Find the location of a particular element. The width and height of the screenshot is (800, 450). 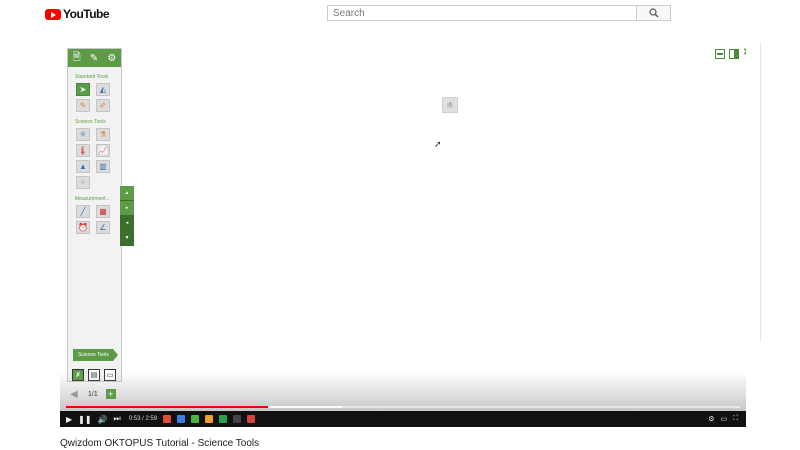

handle-right-icon: ▸ is located at coordinates (127, 208).